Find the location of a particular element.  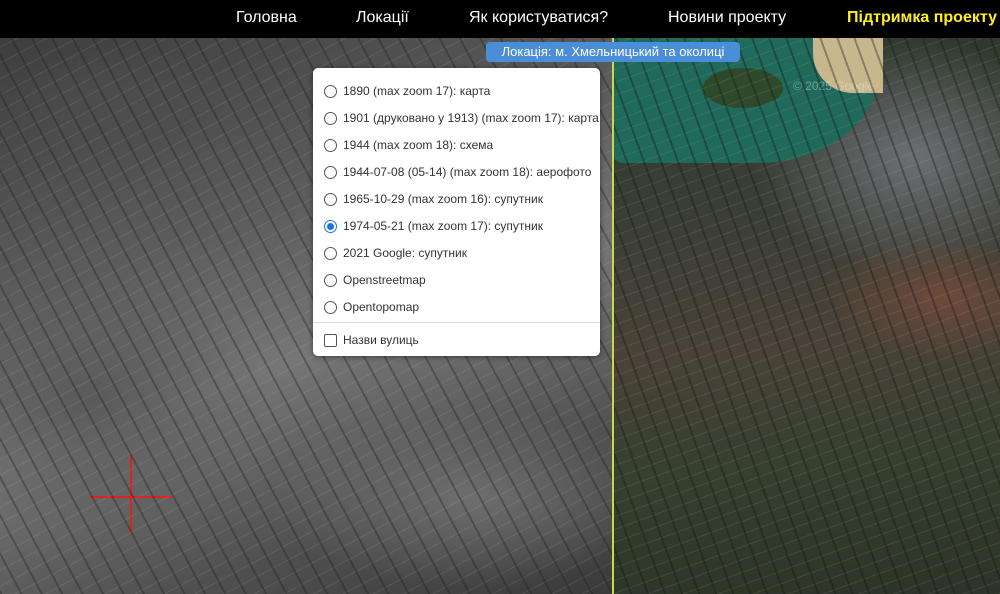

location-badge: Локація: м. Хмельницький та околиці is located at coordinates (613, 52).